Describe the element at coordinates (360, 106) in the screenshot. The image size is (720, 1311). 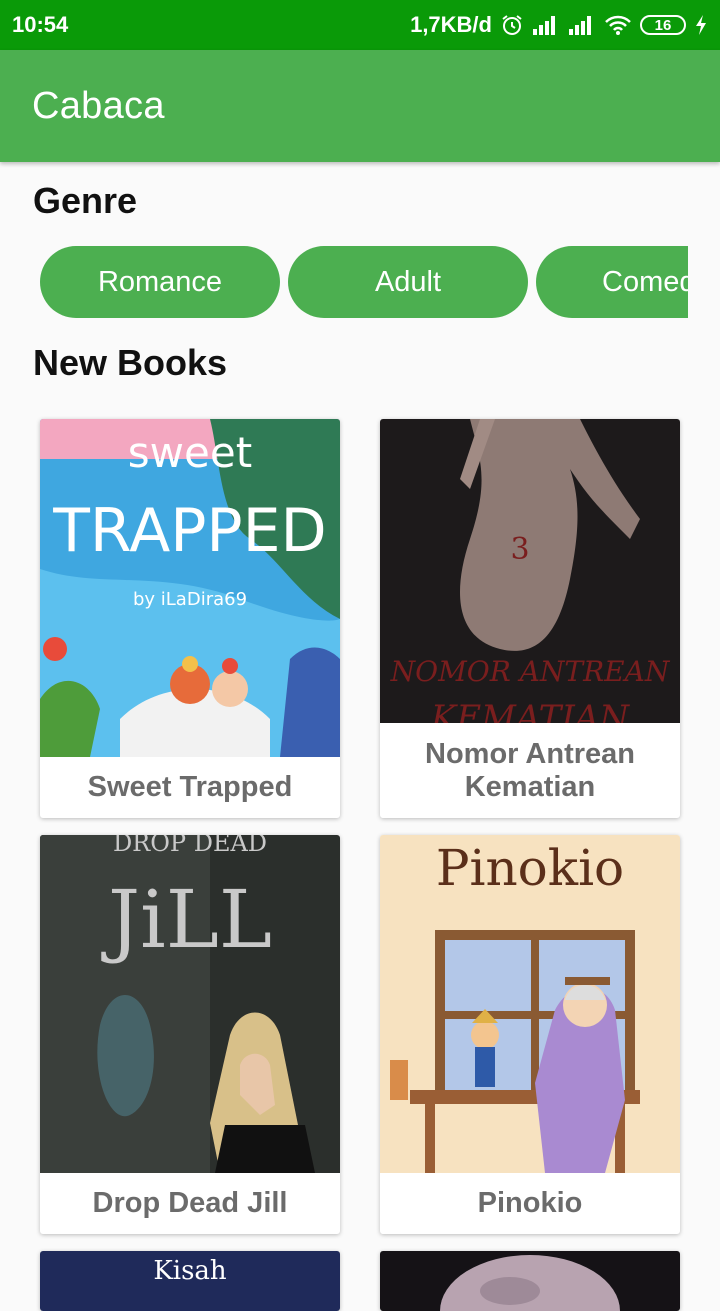
I see `app-bar: Cabaca` at that location.